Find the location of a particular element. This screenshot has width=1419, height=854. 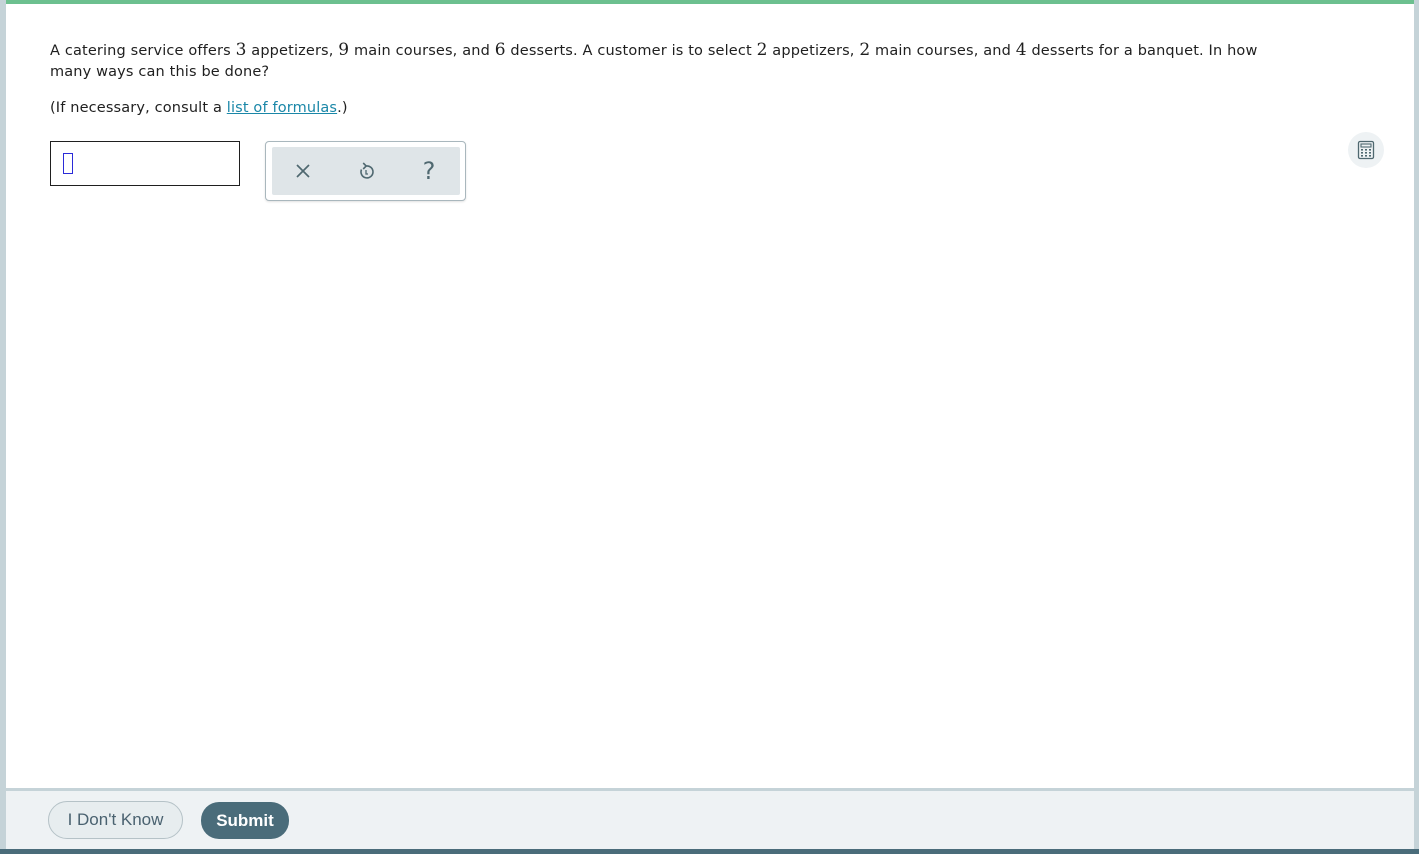

appetizers-selected: 2 is located at coordinates (762, 50).